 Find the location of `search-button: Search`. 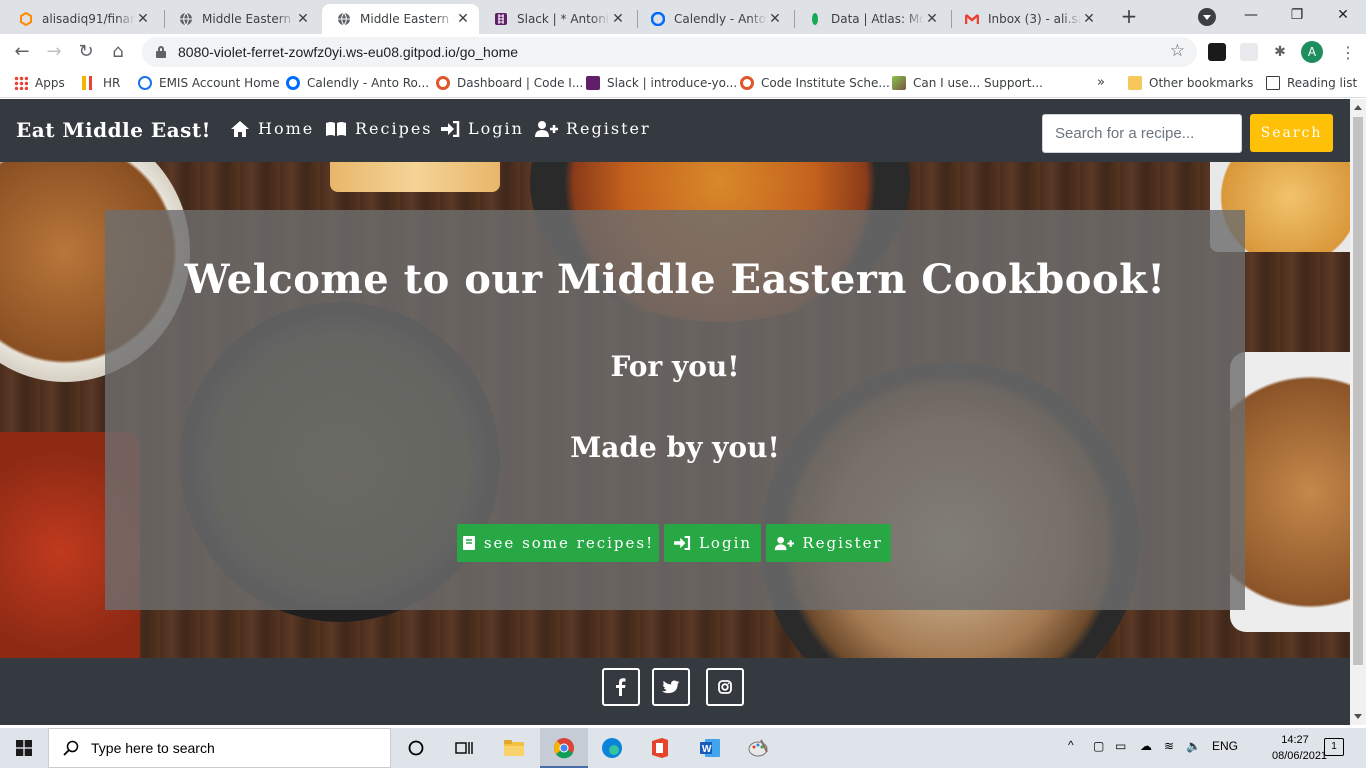

search-button: Search is located at coordinates (1291, 133).